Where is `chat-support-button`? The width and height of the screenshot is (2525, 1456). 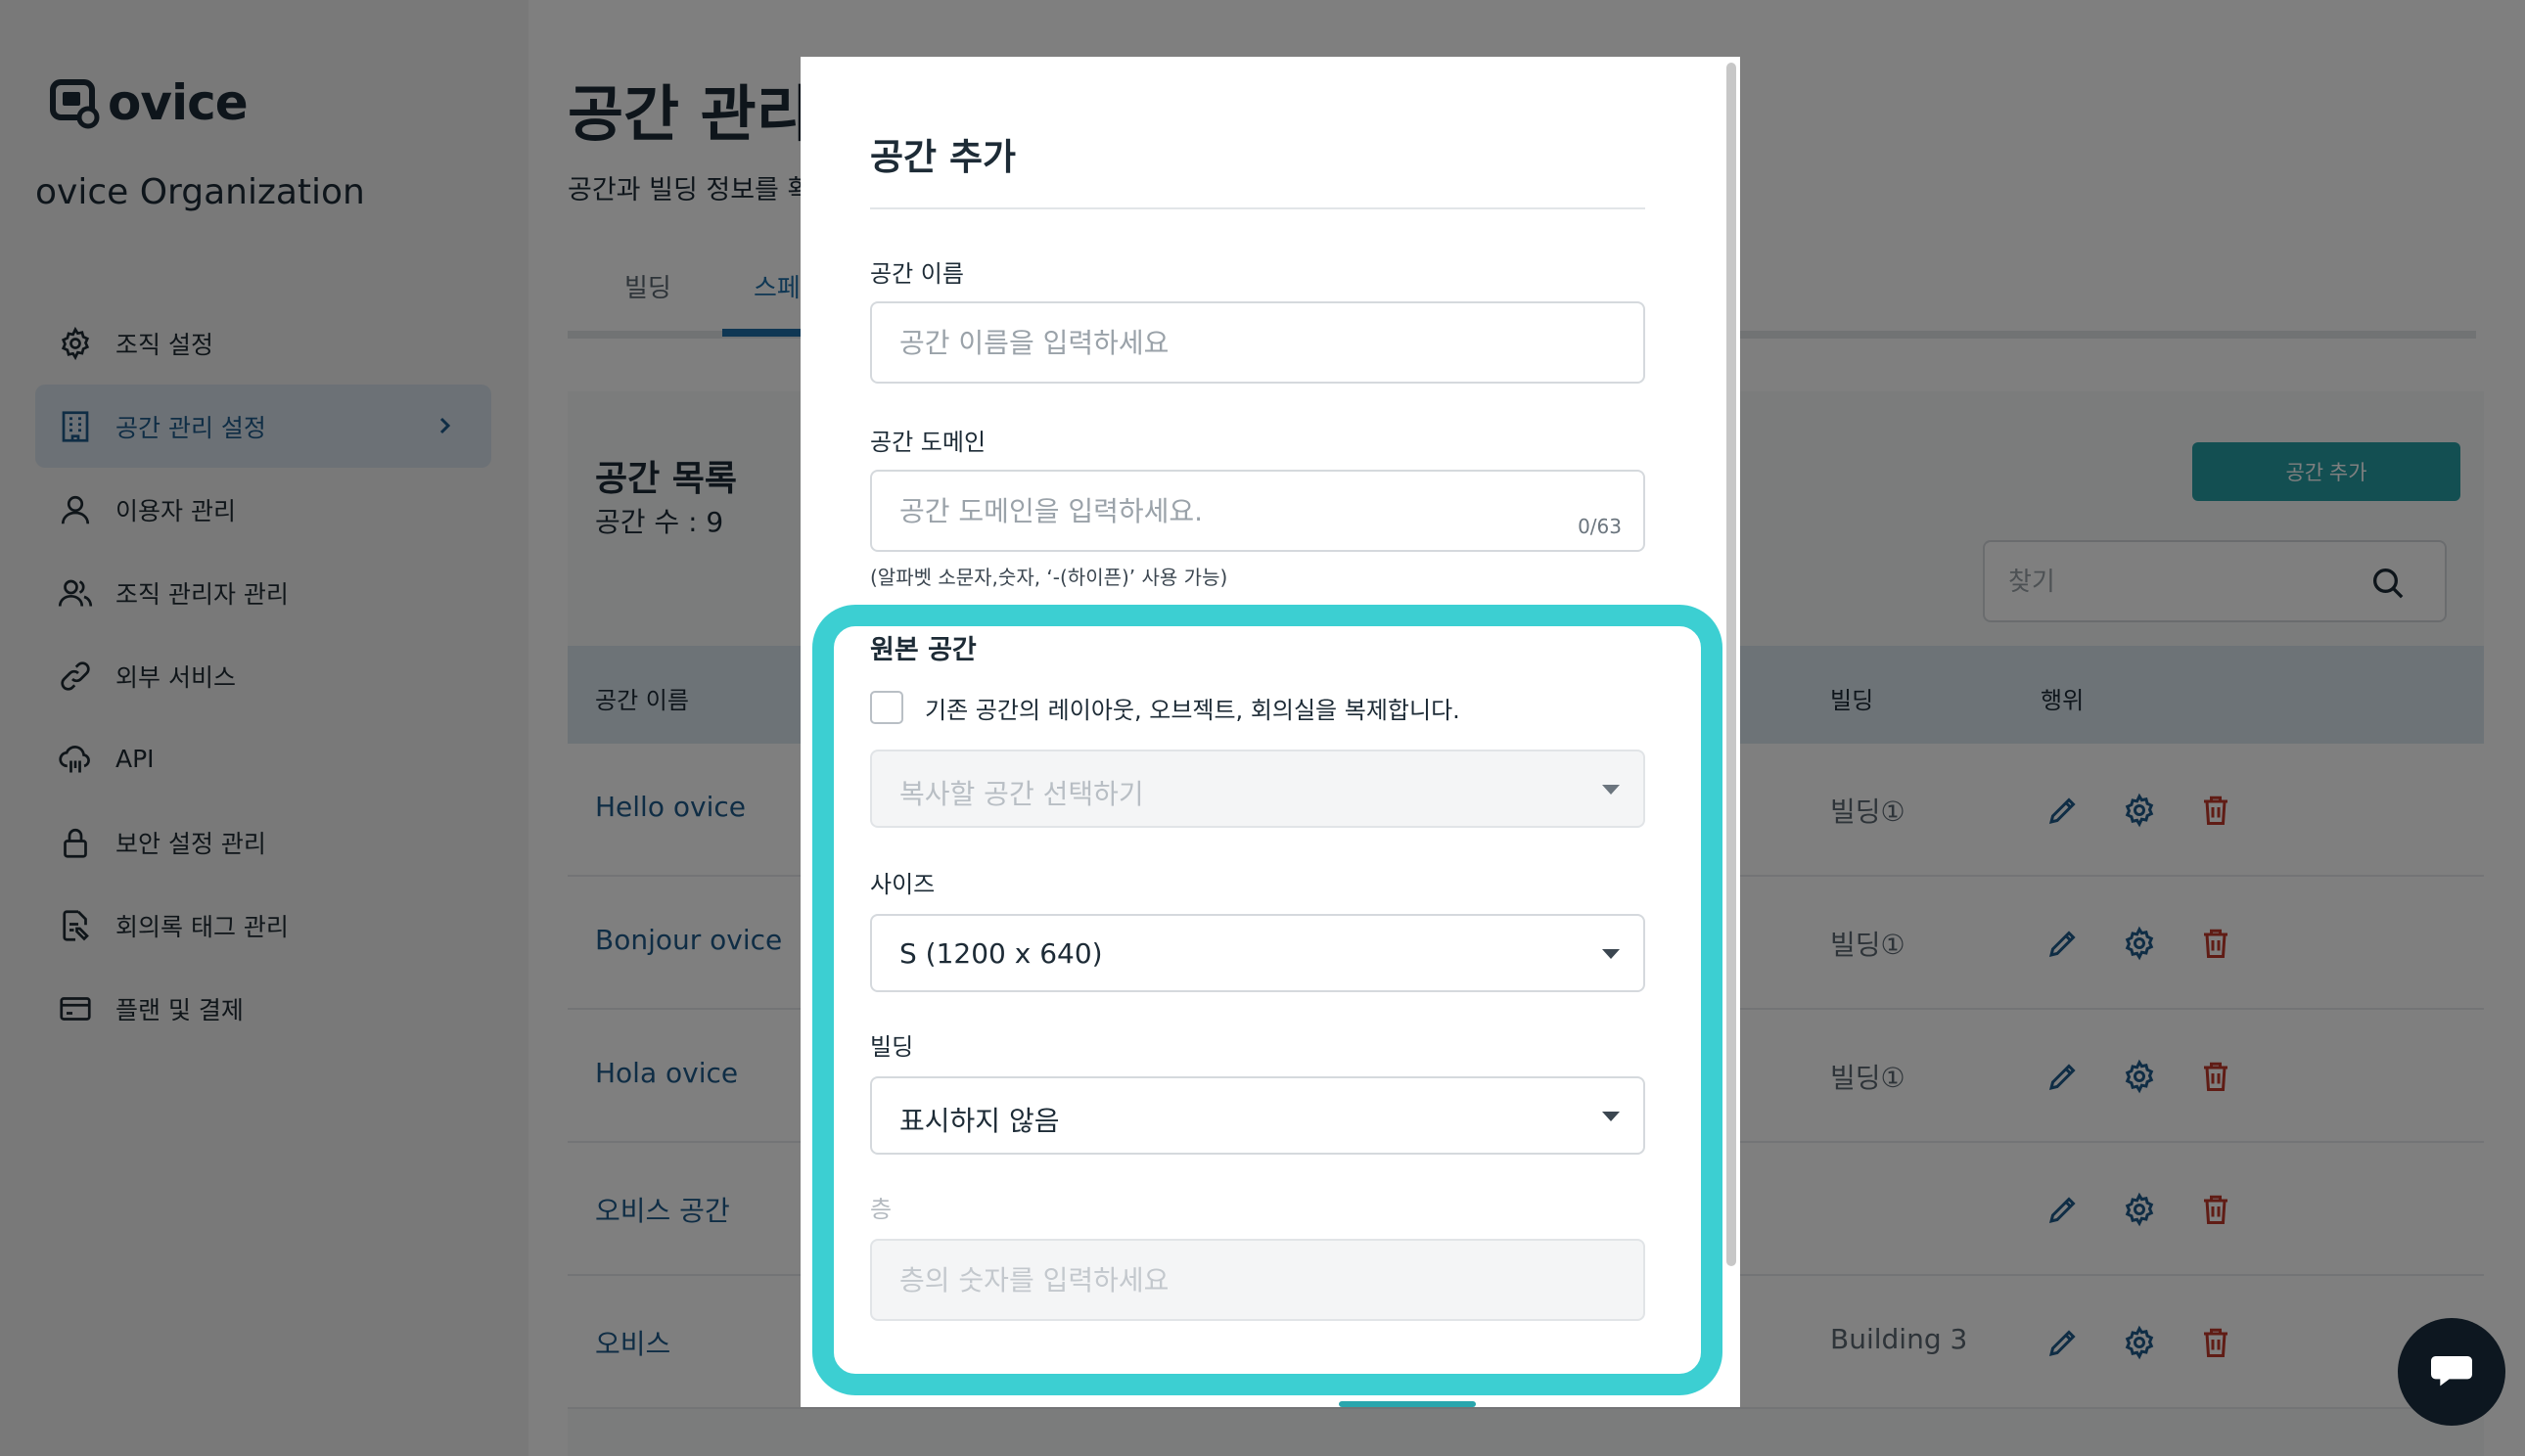 chat-support-button is located at coordinates (2451, 1372).